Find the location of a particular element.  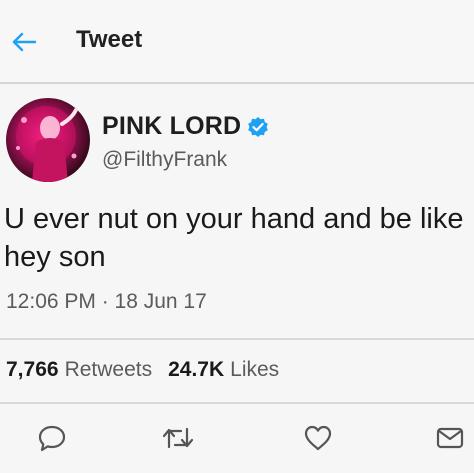

reply-icon is located at coordinates (52, 438).